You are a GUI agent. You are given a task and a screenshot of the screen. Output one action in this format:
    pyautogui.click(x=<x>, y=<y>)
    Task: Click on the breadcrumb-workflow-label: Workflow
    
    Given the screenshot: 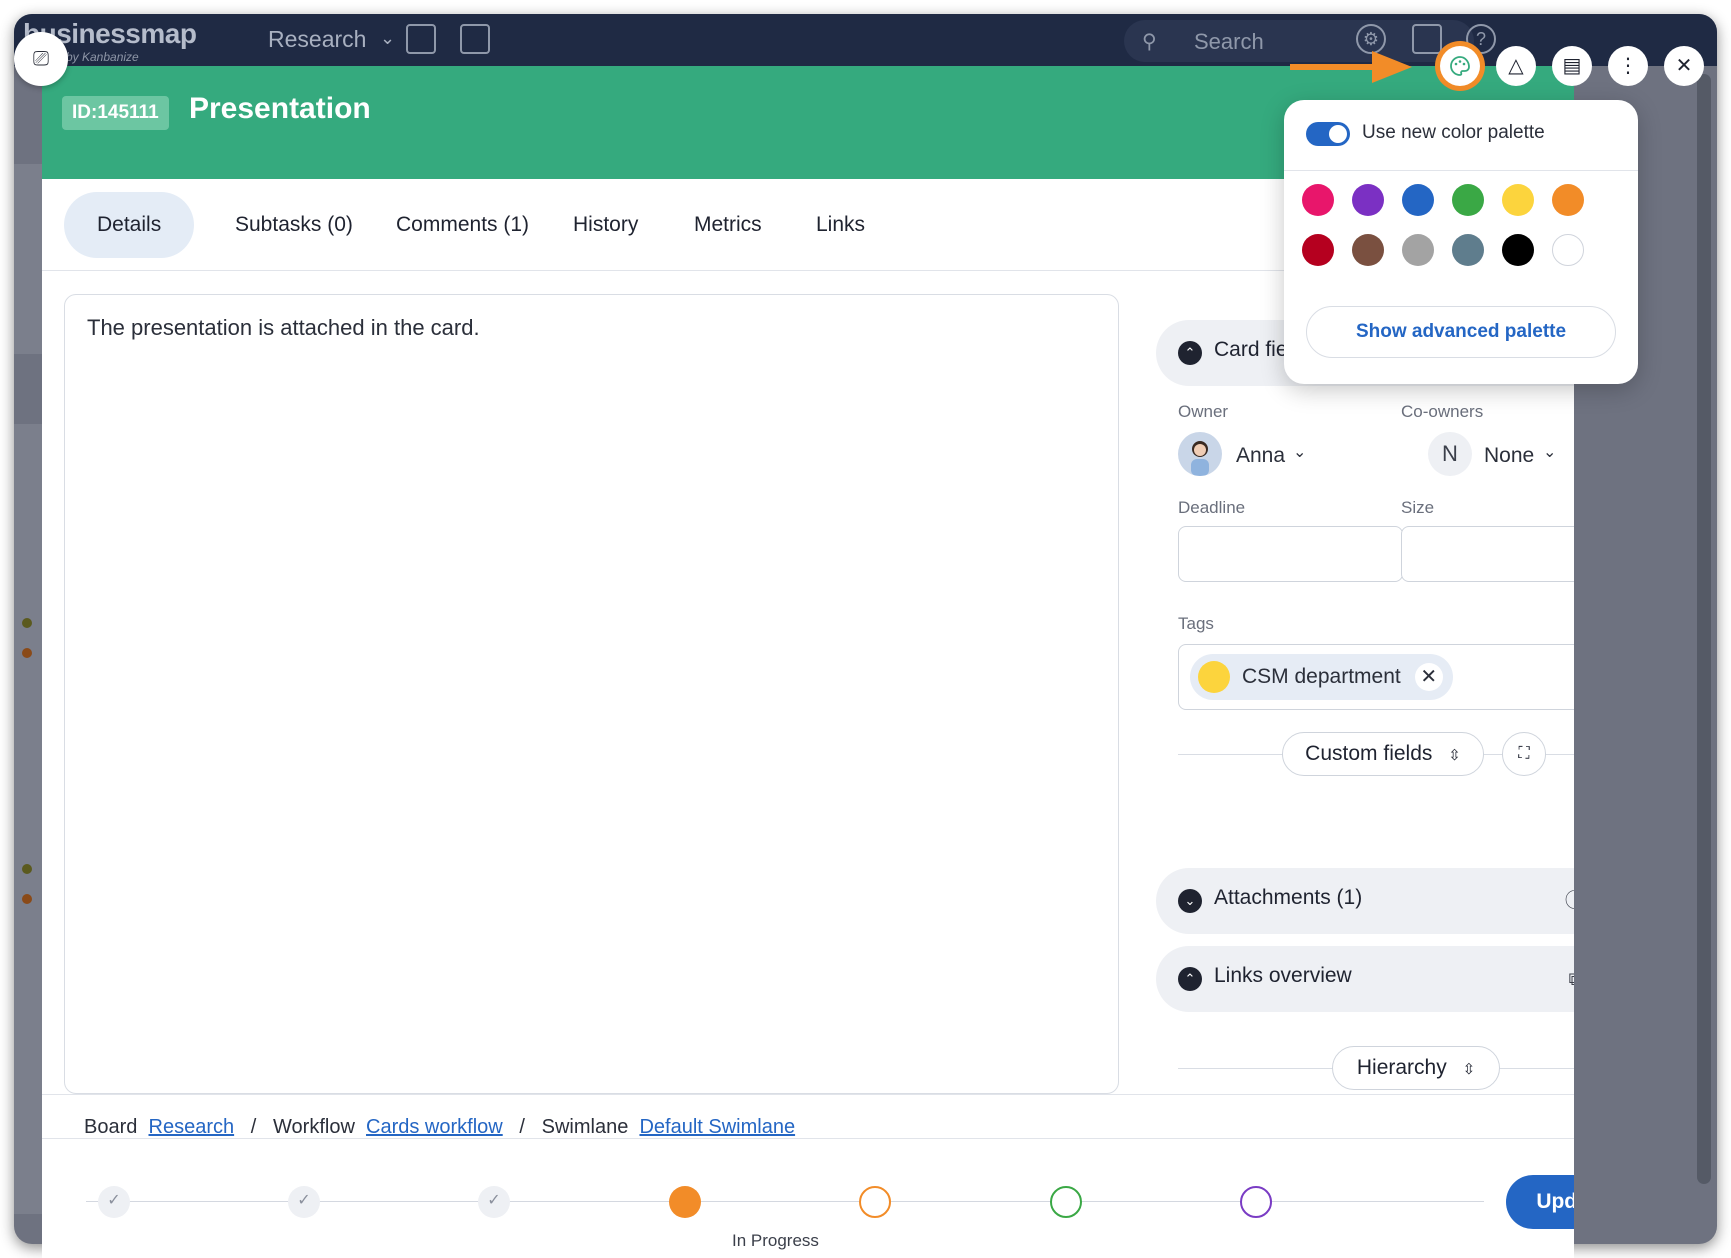 What is the action you would take?
    pyautogui.click(x=314, y=1127)
    